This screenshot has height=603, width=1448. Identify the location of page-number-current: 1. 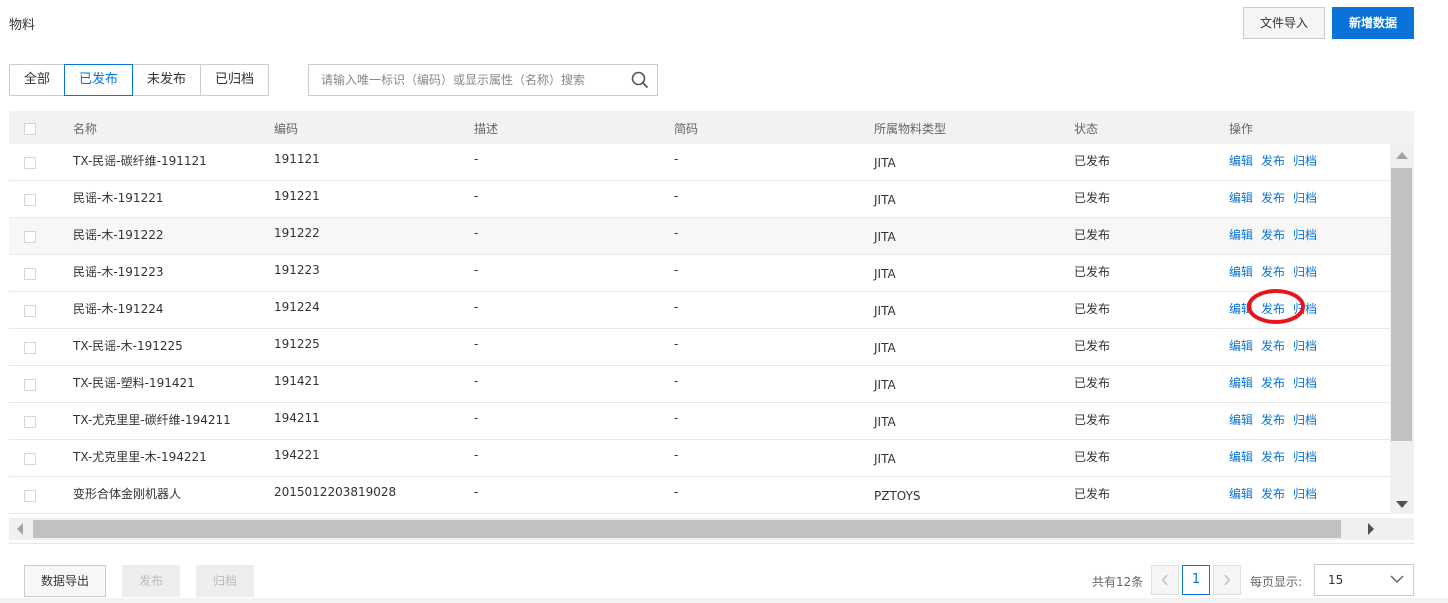
(1196, 580).